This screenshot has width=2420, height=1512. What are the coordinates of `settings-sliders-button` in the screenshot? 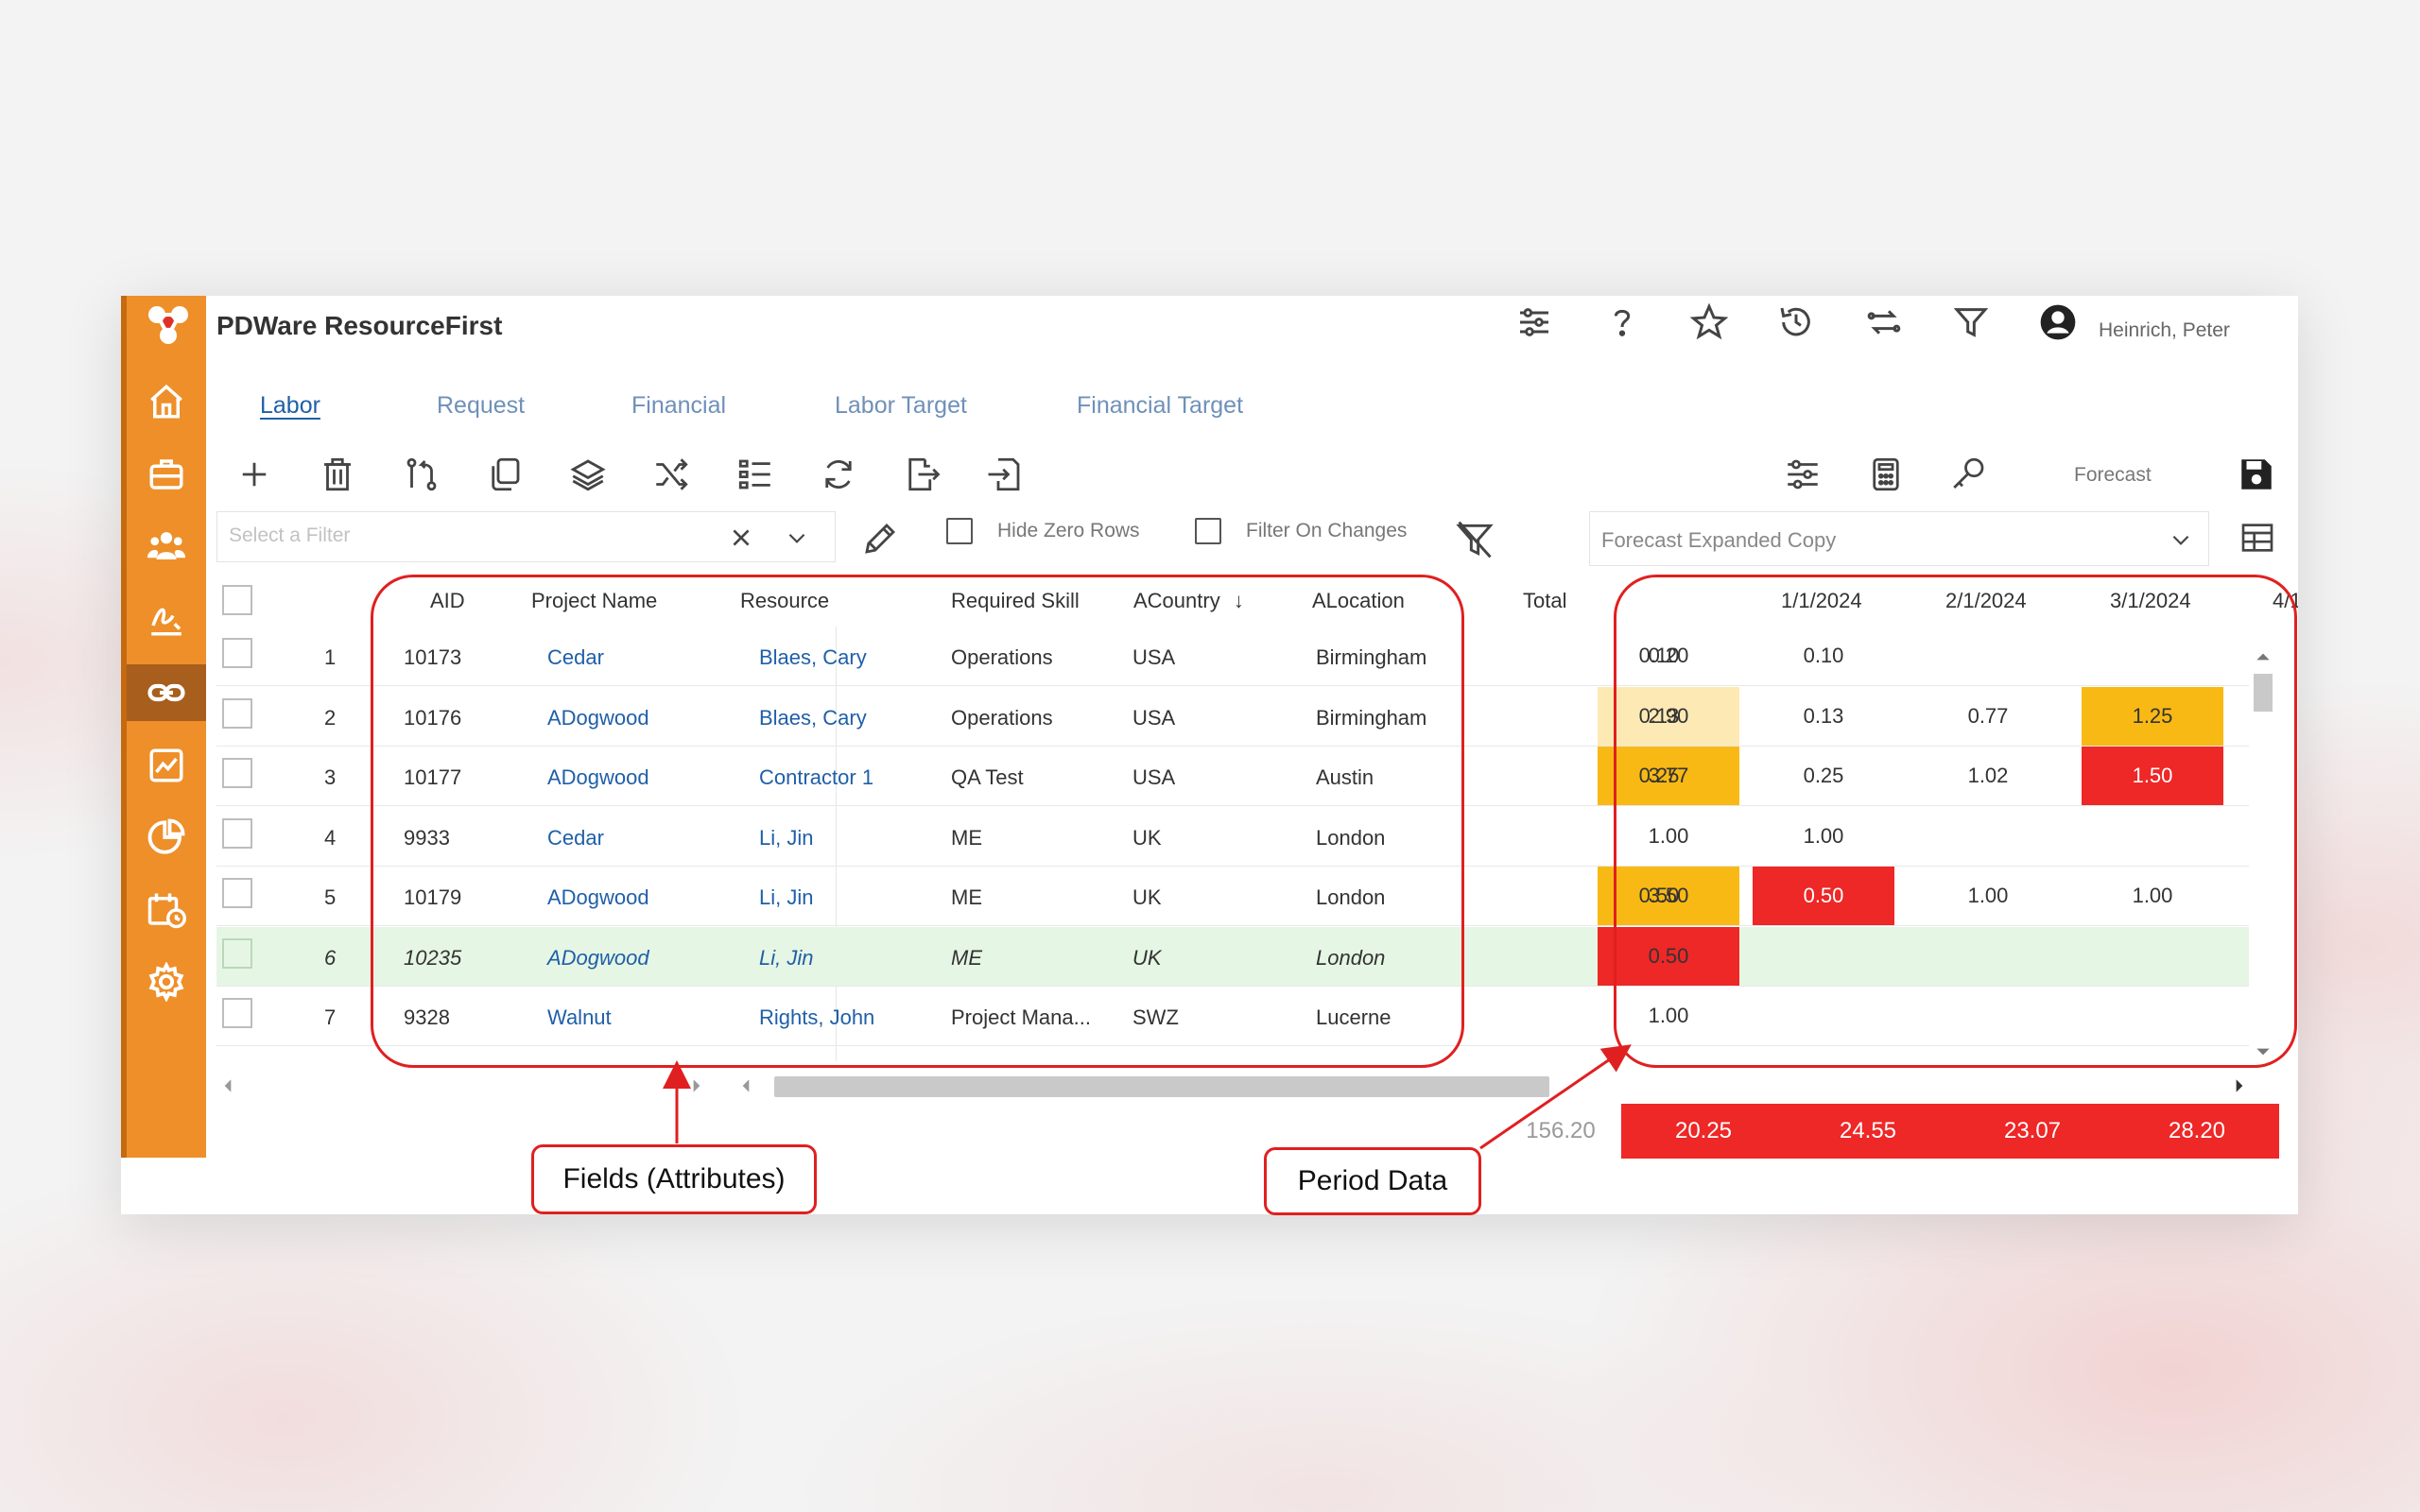 It's located at (1534, 322).